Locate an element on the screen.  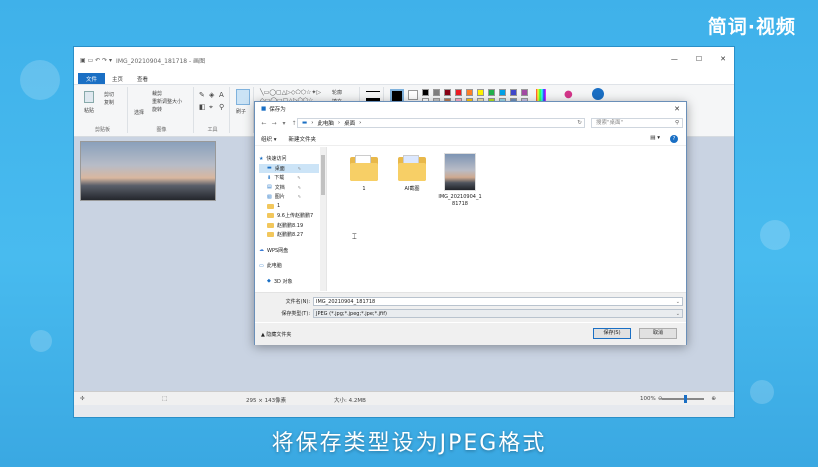
pencil-icon: ✎ is located at coordinates (202, 95).